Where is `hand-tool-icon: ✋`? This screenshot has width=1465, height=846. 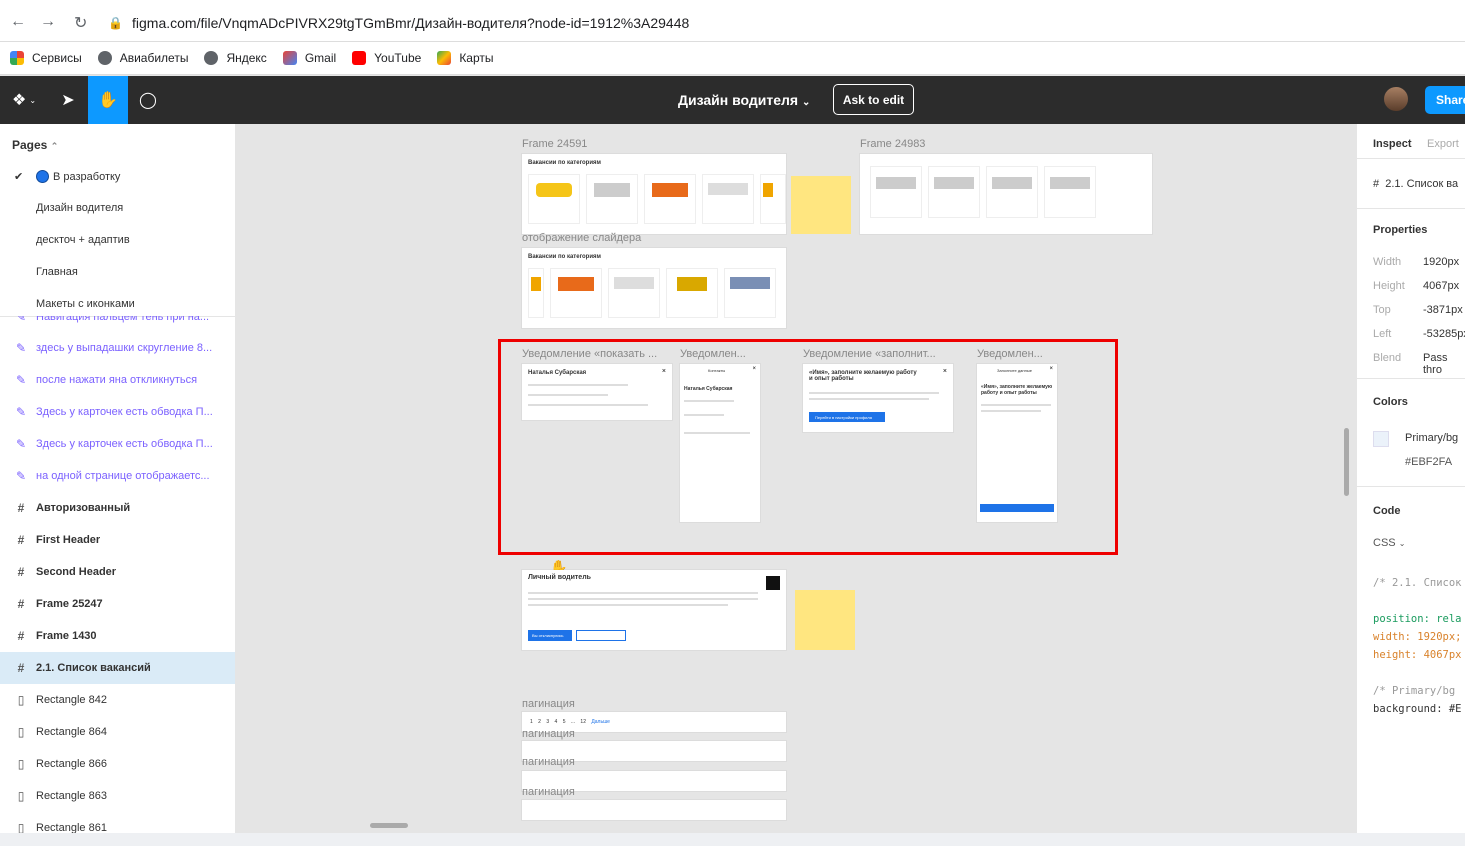 hand-tool-icon: ✋ is located at coordinates (108, 100).